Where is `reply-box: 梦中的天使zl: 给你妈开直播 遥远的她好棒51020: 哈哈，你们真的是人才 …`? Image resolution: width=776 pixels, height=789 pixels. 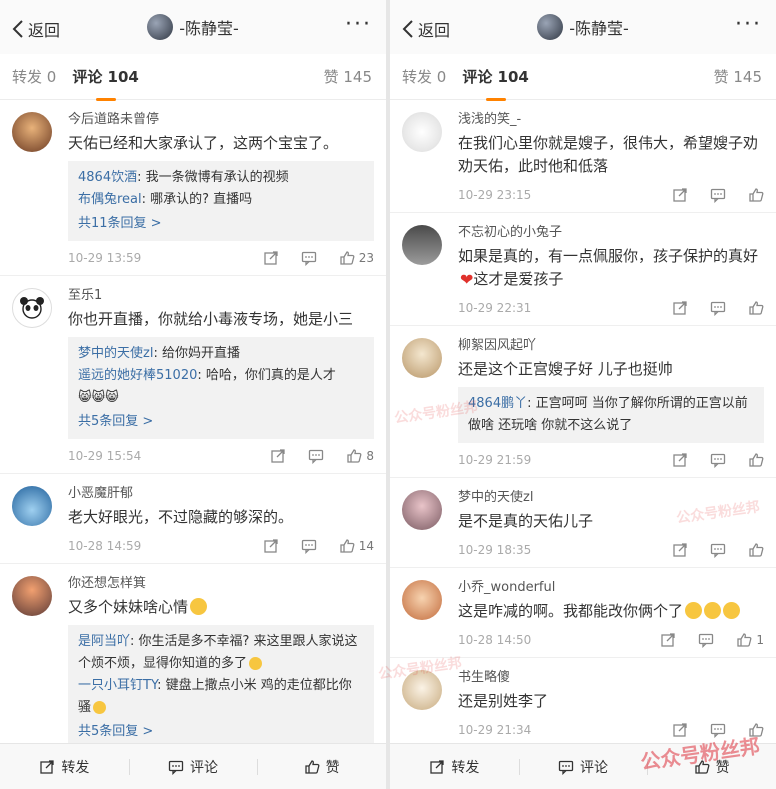
reply-box: 梦中的天使zl: 给你妈开直播 遥远的她好棒51020: 哈哈，你们真的是人才 … is located at coordinates (221, 388).